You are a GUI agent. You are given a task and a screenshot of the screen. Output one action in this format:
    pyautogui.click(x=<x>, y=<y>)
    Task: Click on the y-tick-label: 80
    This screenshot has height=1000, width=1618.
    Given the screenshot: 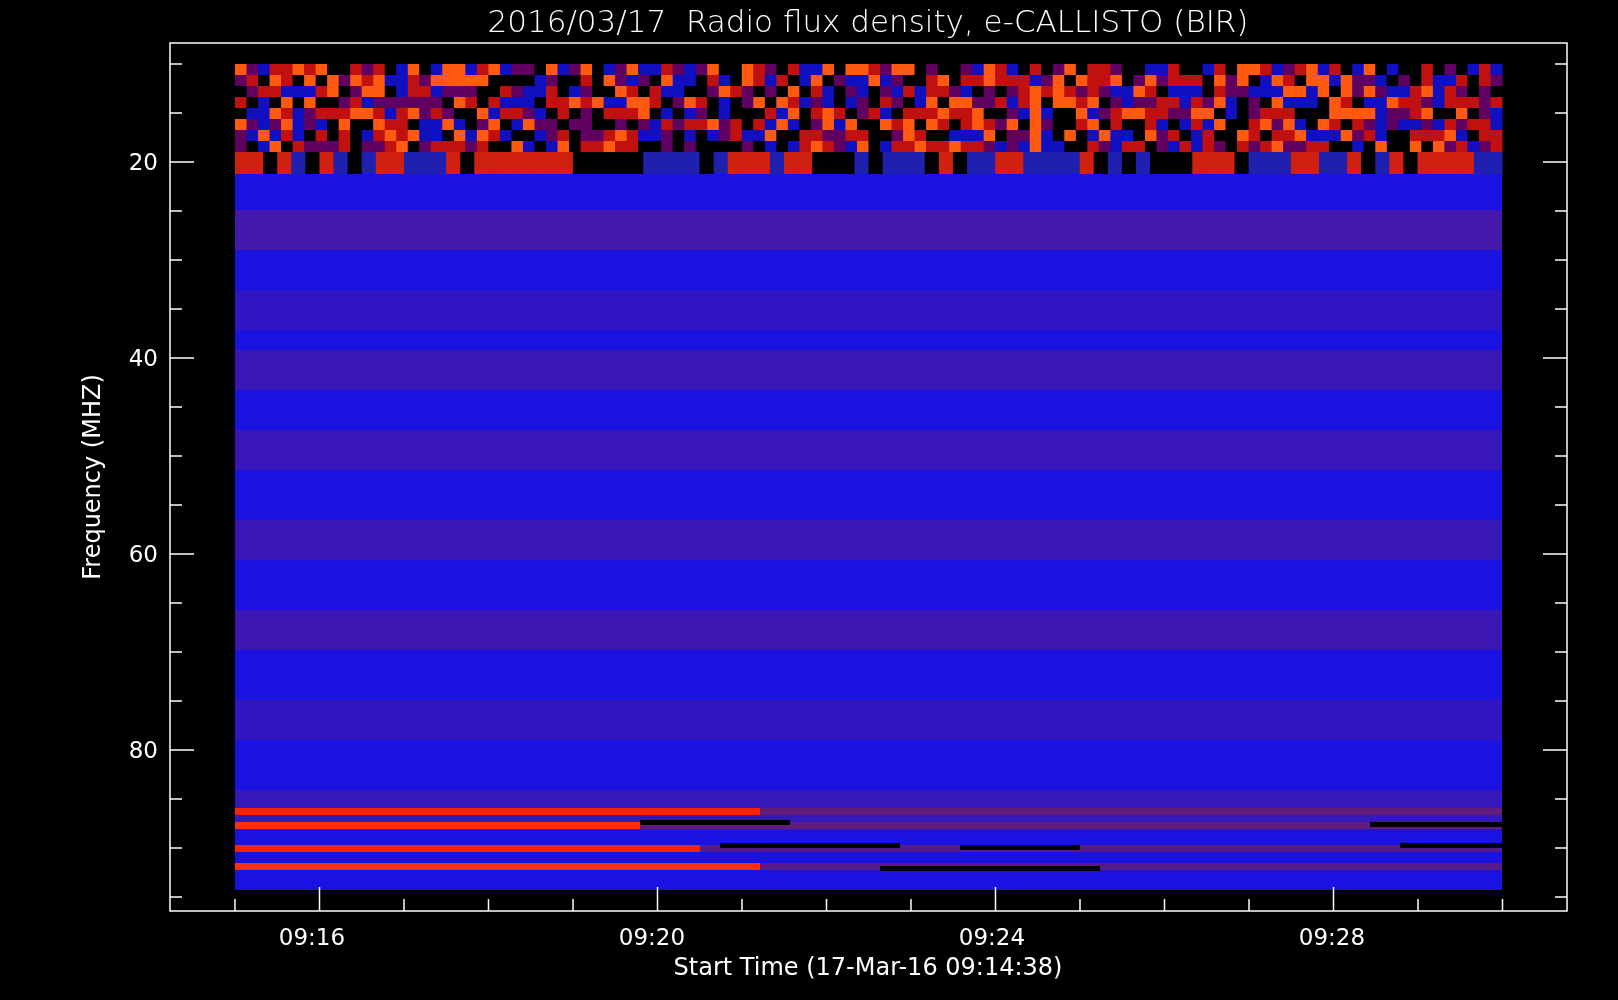 What is the action you would take?
    pyautogui.click(x=143, y=750)
    